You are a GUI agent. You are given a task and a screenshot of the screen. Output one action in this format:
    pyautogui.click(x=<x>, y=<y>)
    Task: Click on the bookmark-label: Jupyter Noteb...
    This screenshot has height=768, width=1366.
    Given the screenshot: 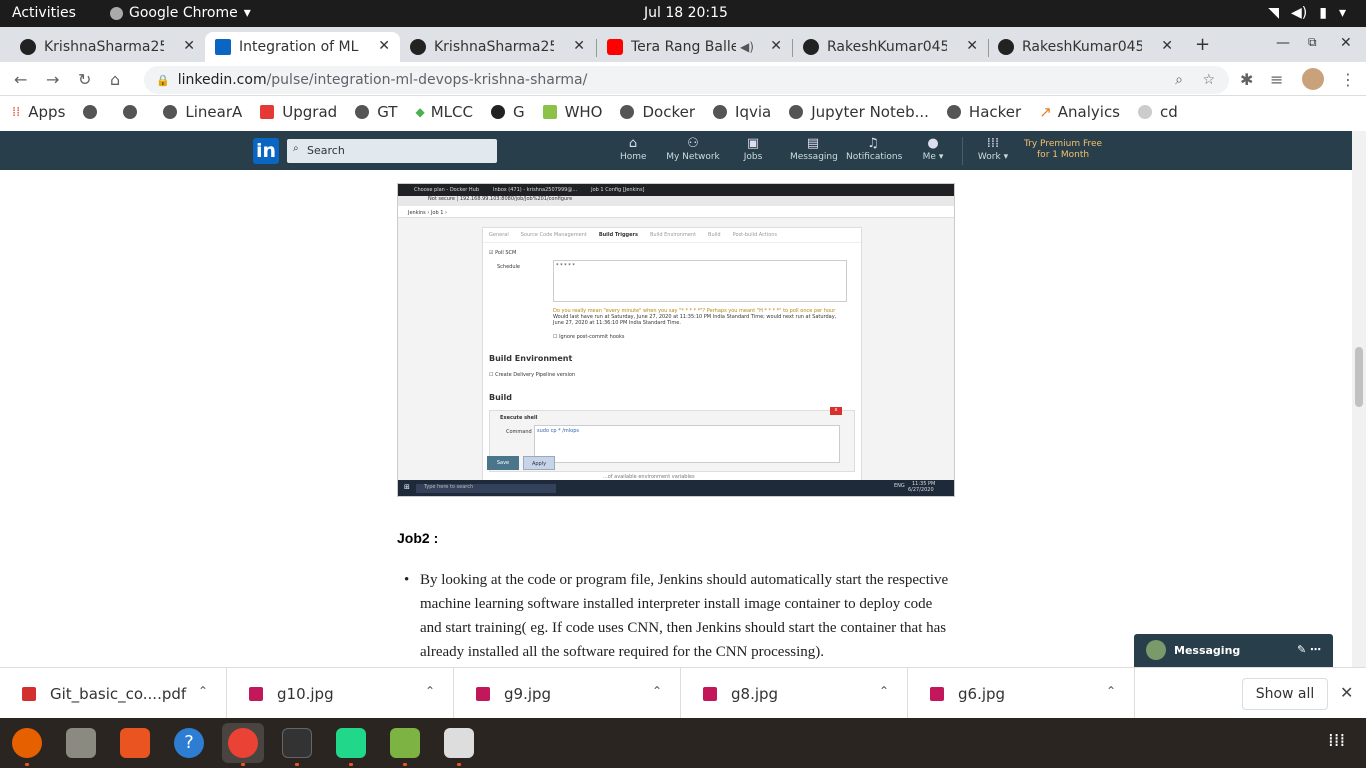 What is the action you would take?
    pyautogui.click(x=870, y=112)
    